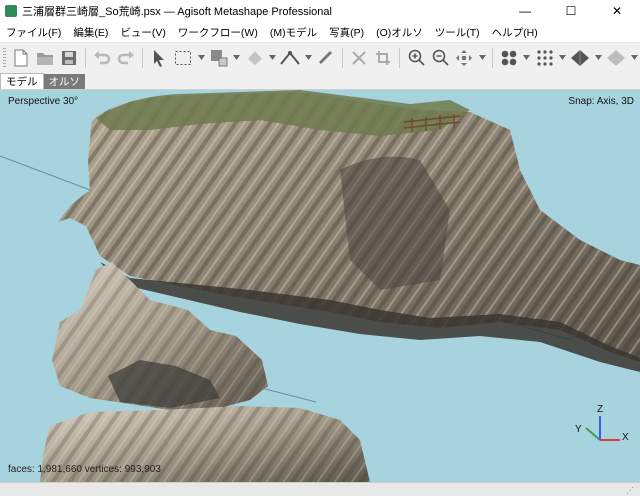 The height and width of the screenshot is (496, 640). Describe the element at coordinates (11, 11) in the screenshot. I see `metashape-app-icon` at that location.